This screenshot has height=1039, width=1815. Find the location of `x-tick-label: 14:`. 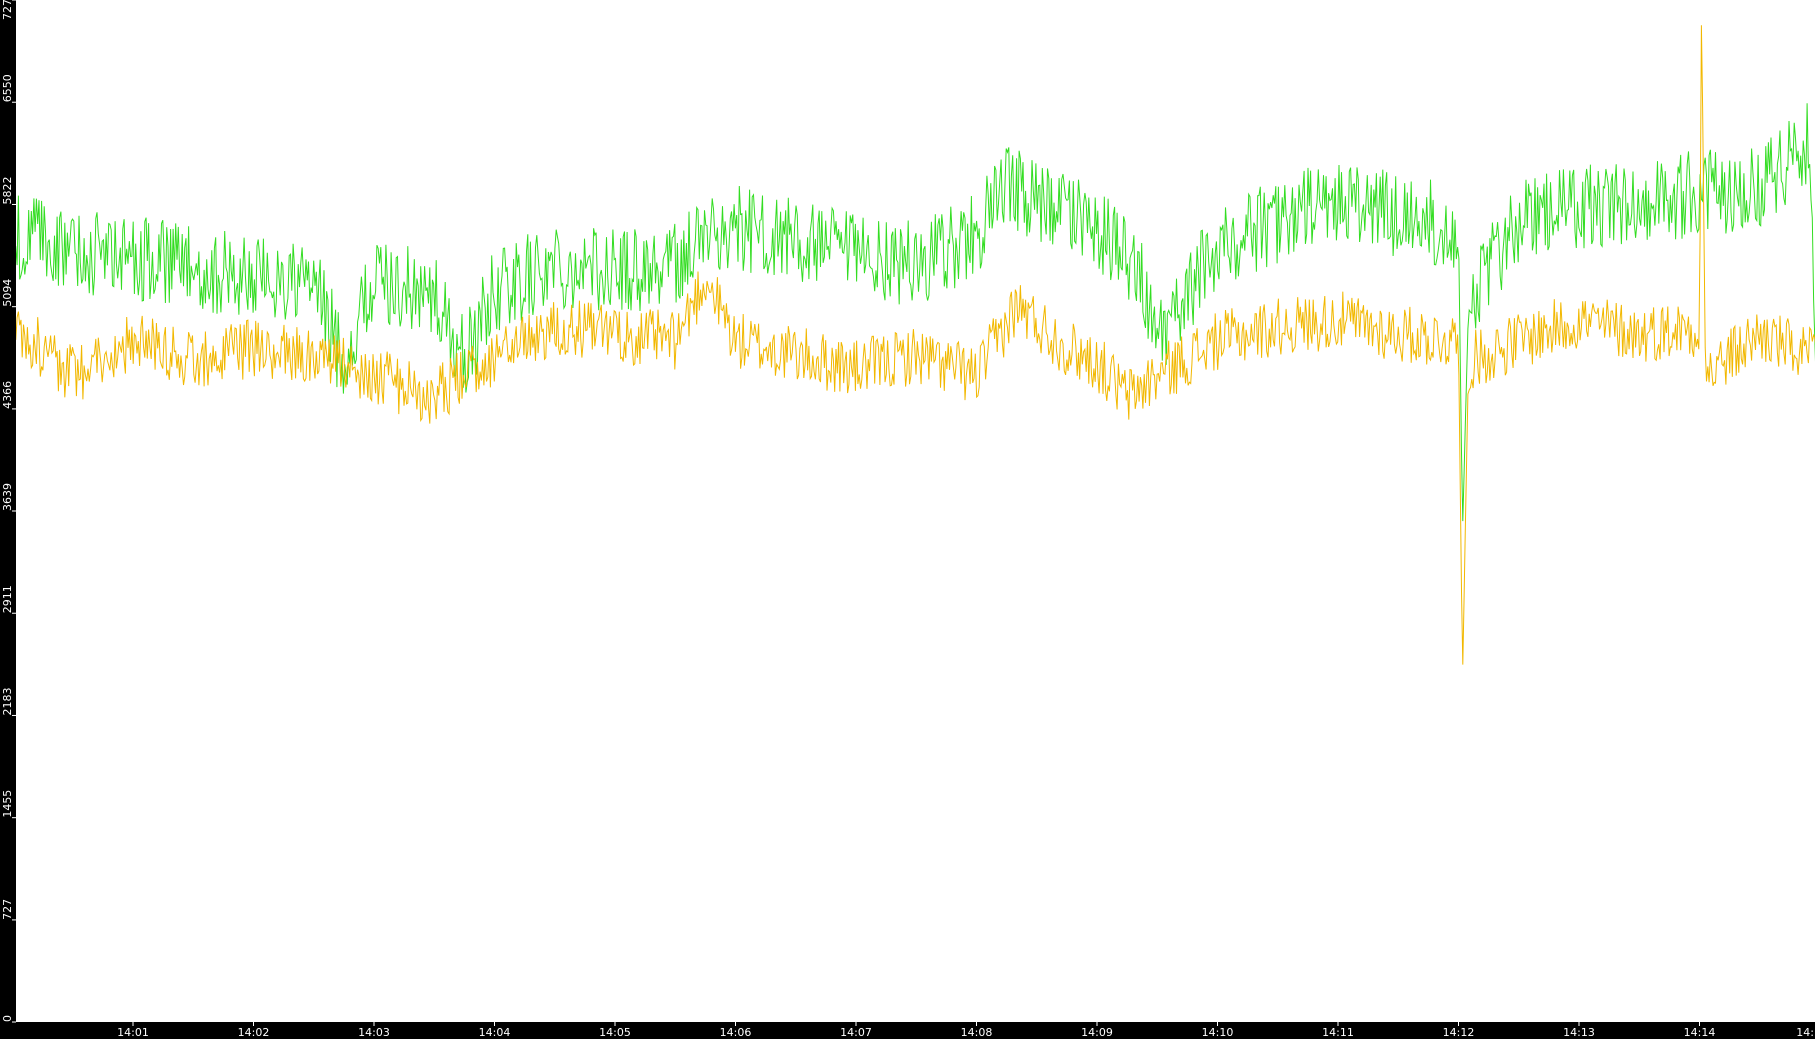

x-tick-label: 14: is located at coordinates (1805, 1032).